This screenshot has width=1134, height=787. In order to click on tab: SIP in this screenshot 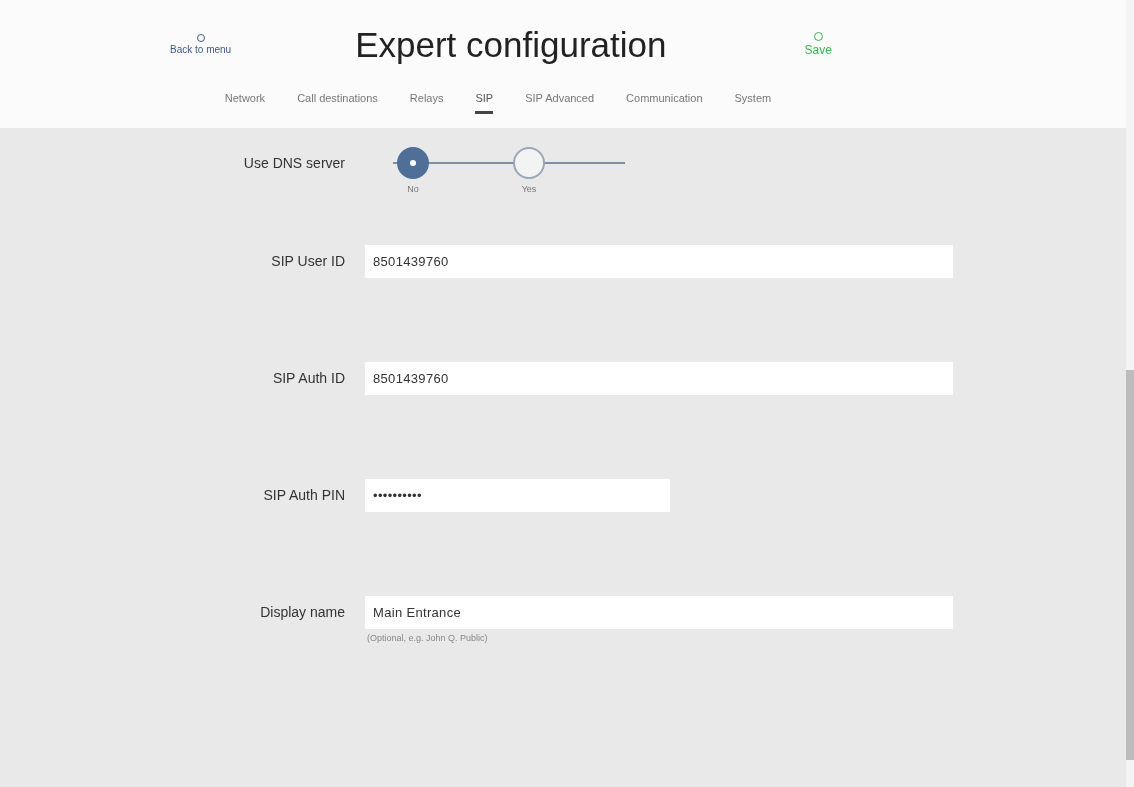, I will do `click(484, 102)`.